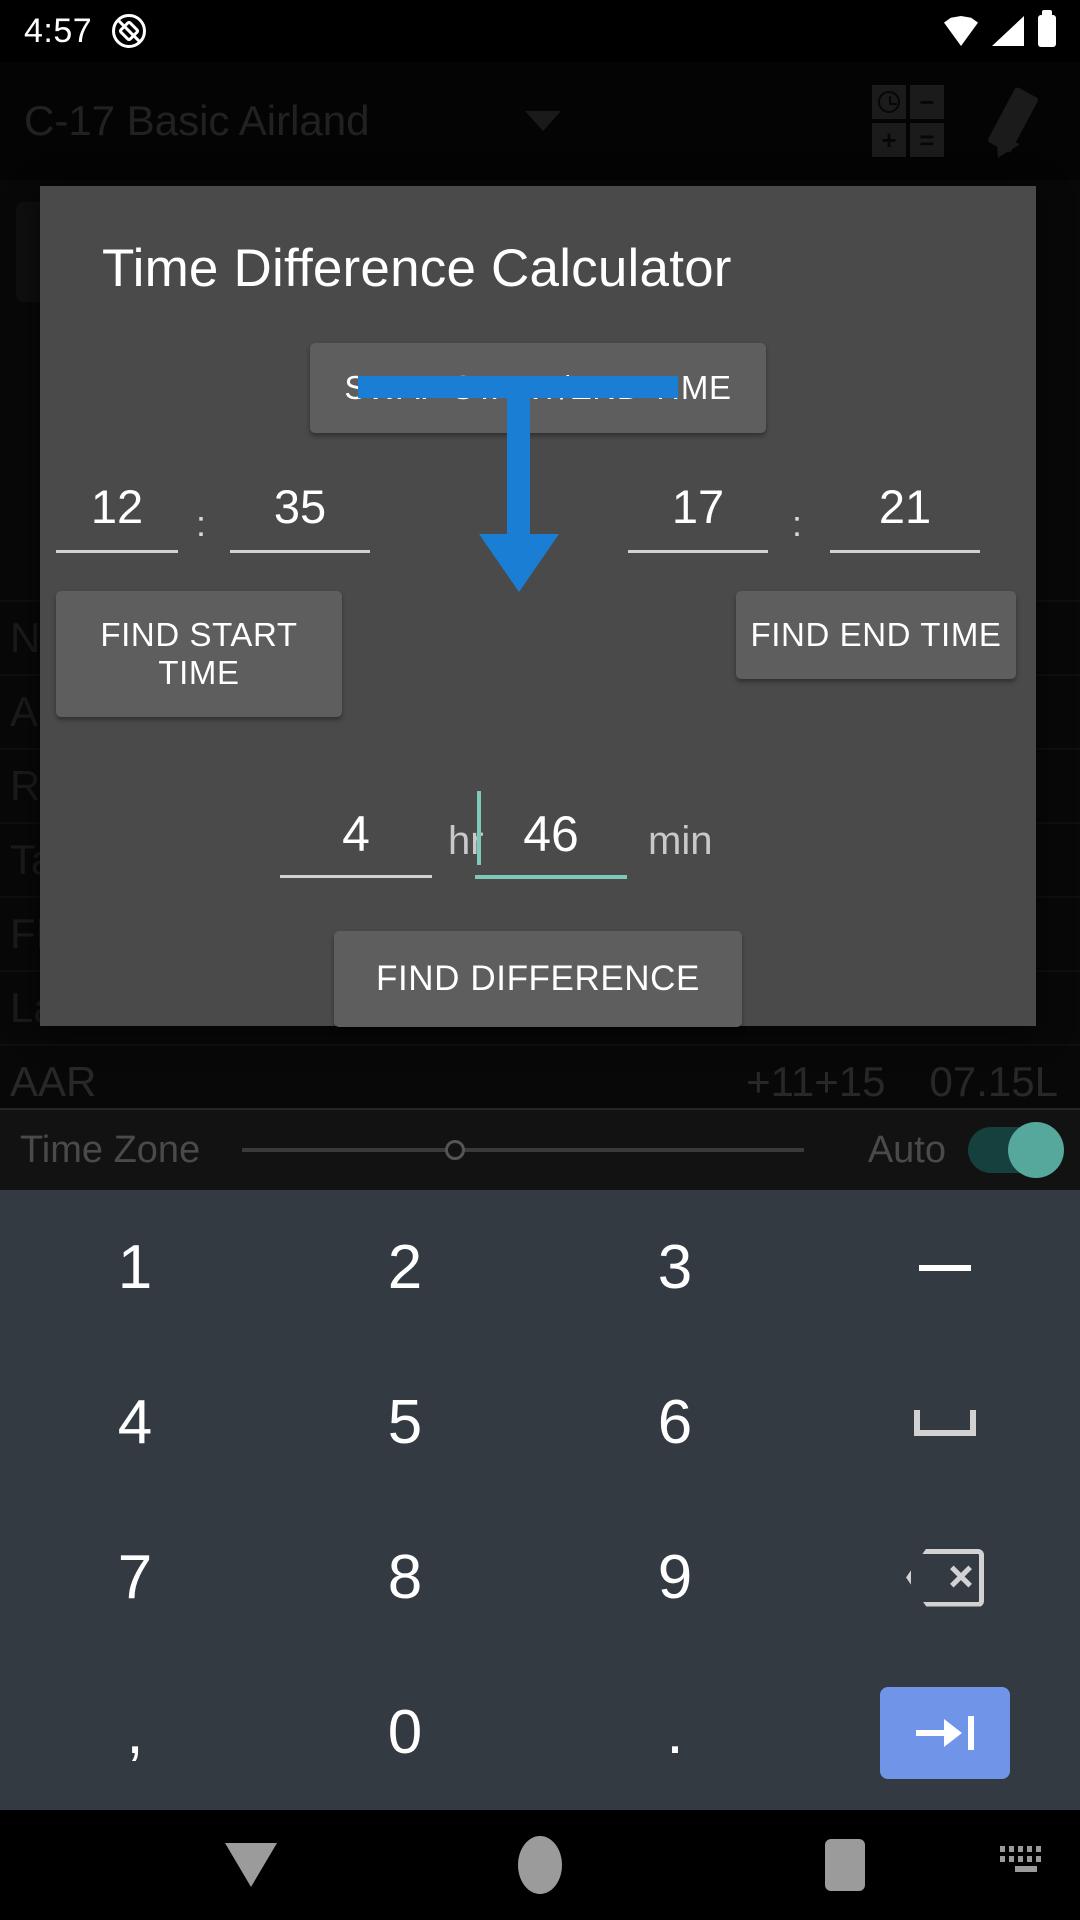  I want to click on difference-minutes-unit: min, so click(680, 841).